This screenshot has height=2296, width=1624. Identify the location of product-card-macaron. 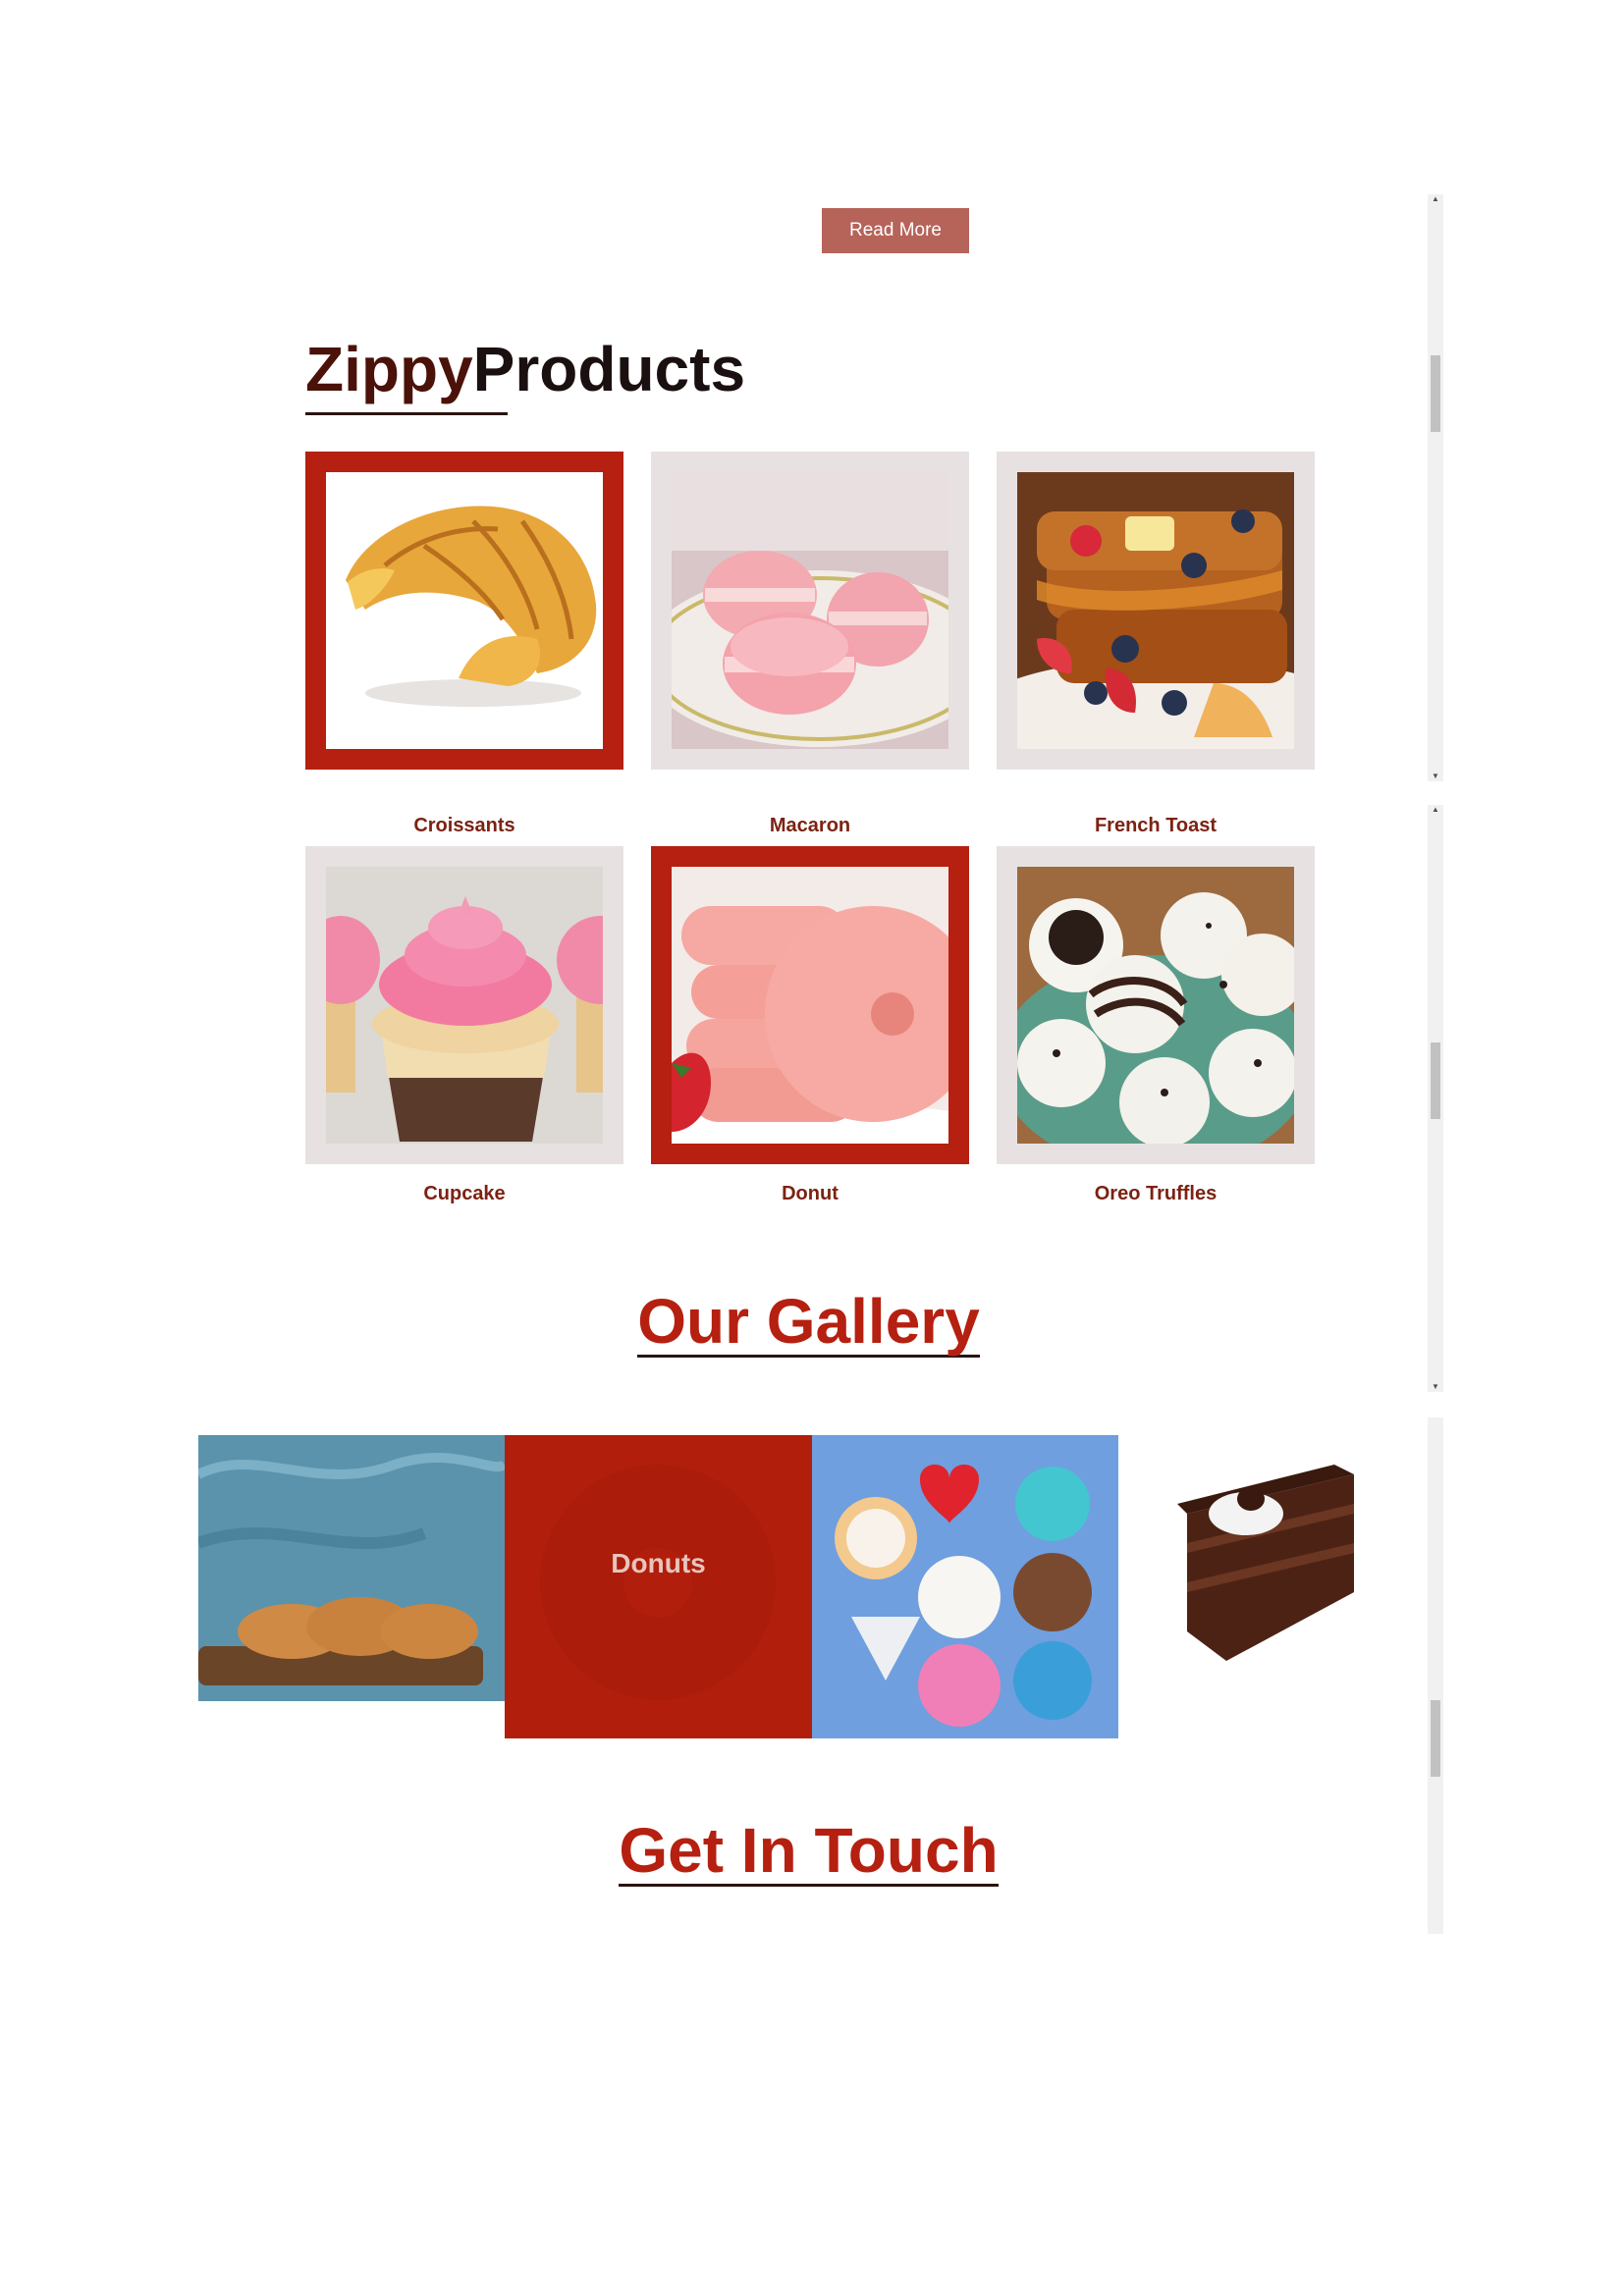
(810, 611).